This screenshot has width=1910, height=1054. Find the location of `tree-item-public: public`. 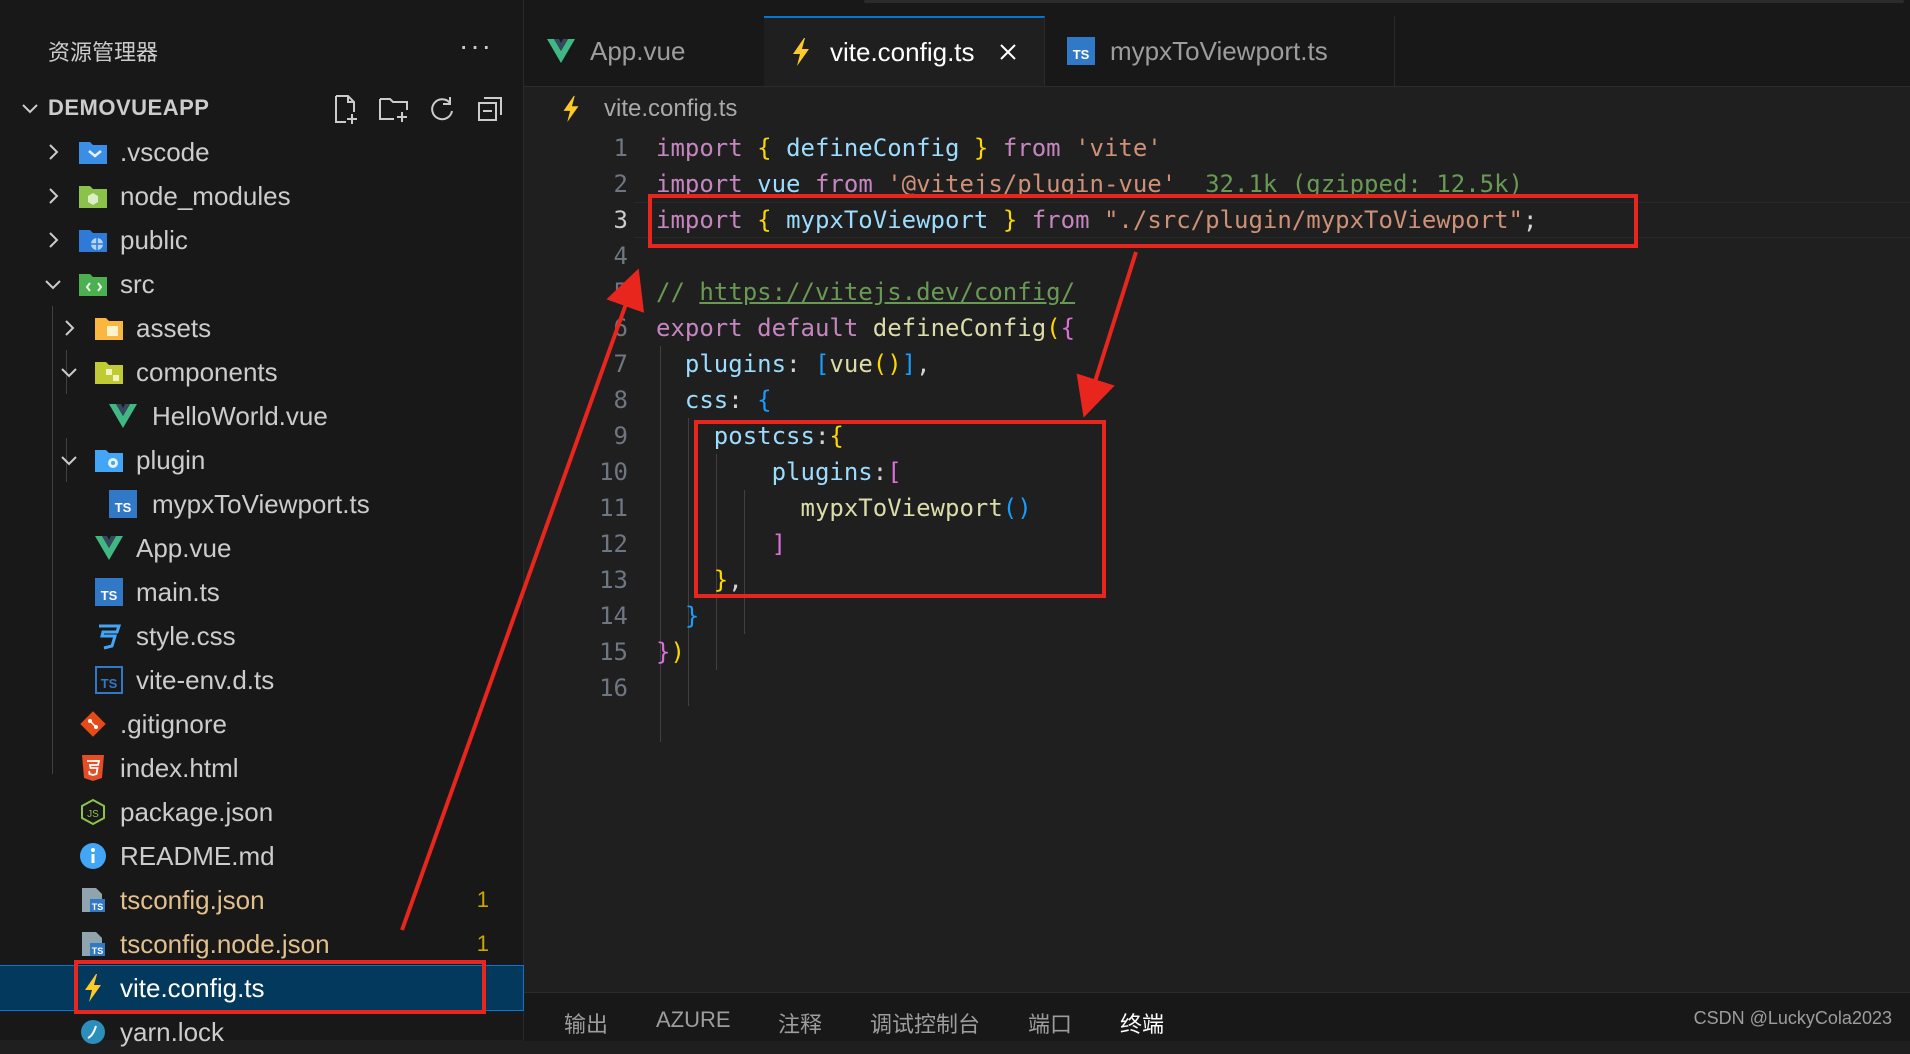

tree-item-public: public is located at coordinates (261, 240).